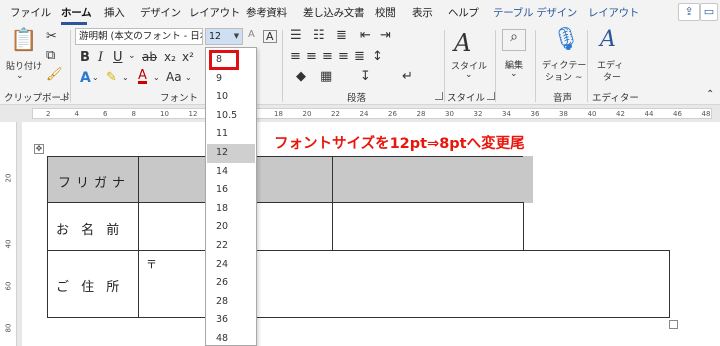 Image resolution: width=720 pixels, height=346 pixels. I want to click on name-label: お 名 前, so click(90, 230).